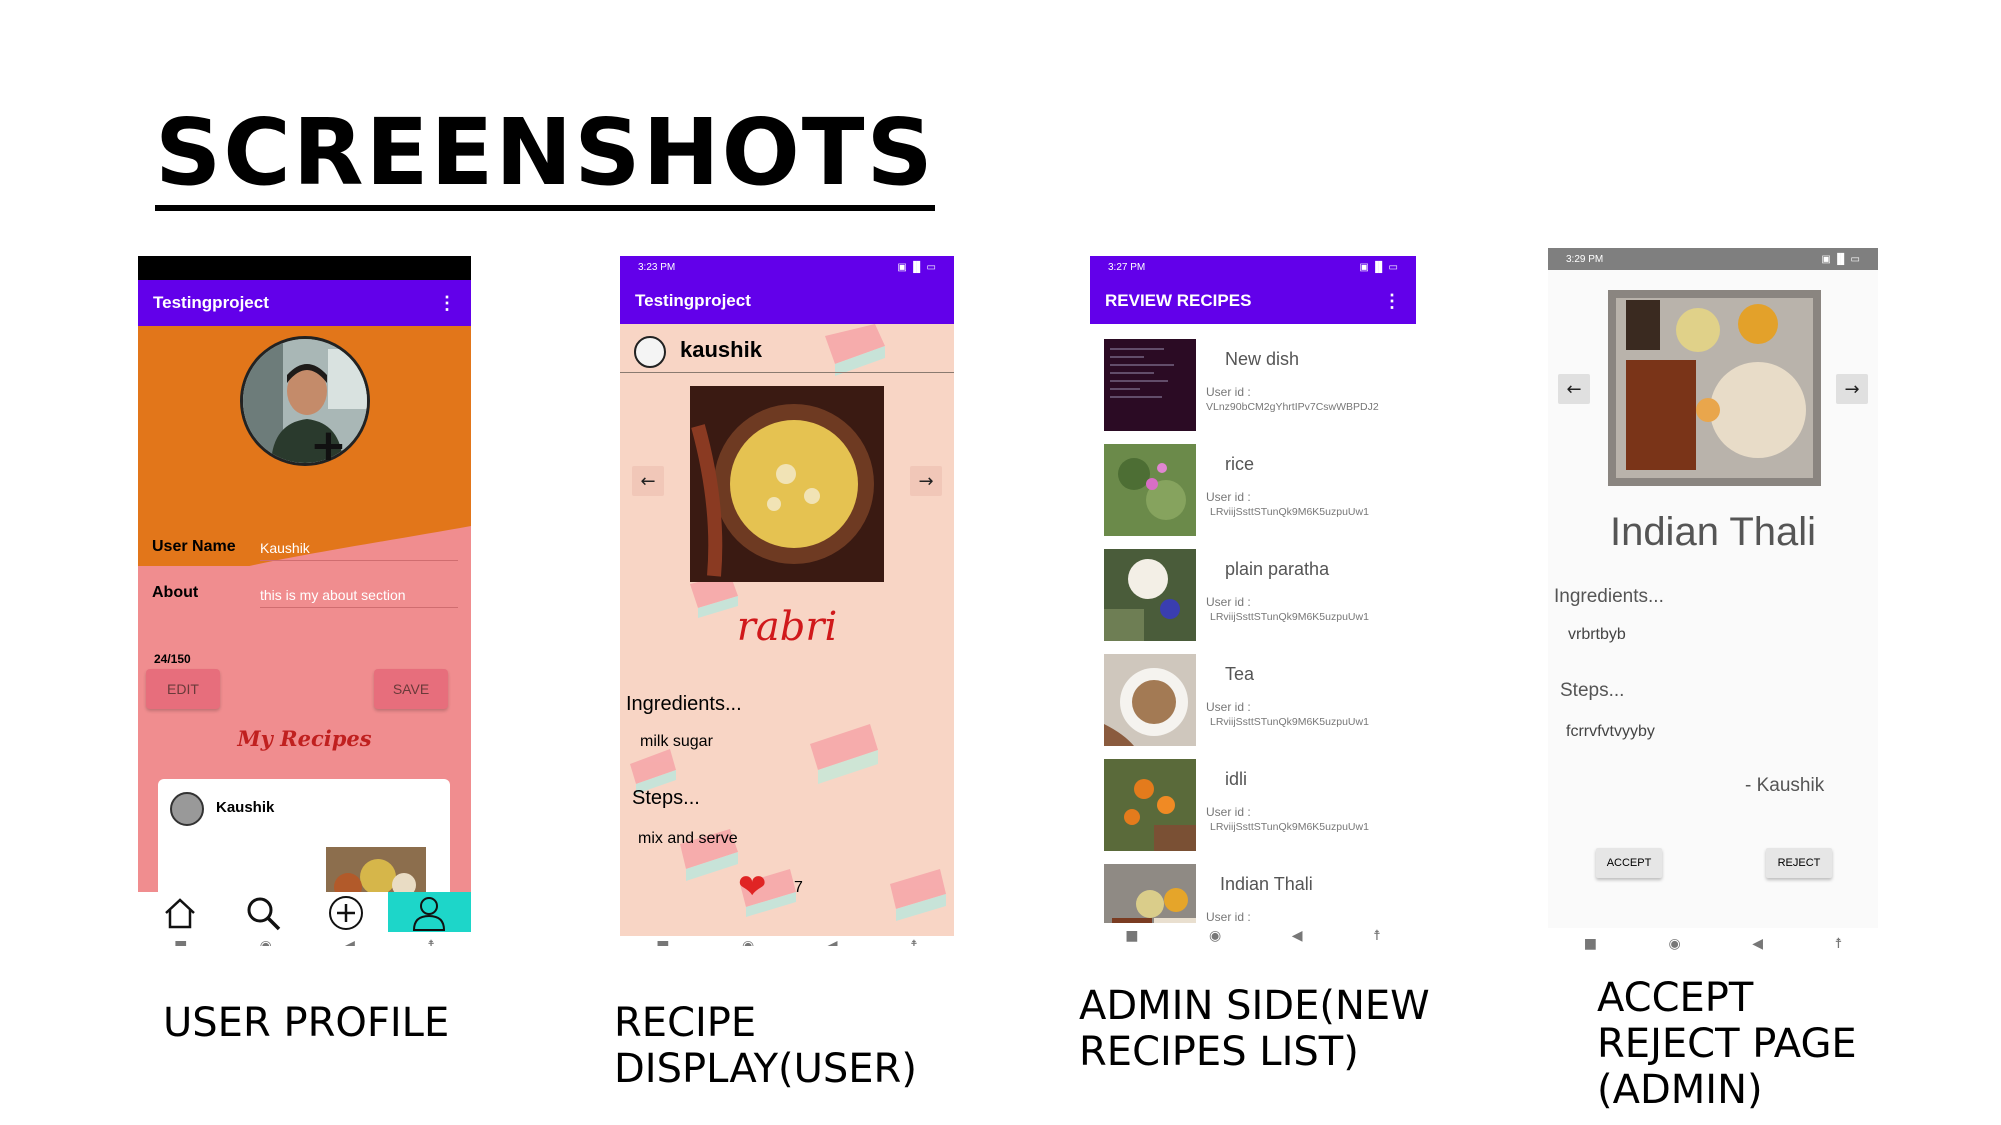 The width and height of the screenshot is (2001, 1125). Describe the element at coordinates (1240, 674) in the screenshot. I see `recipe-name: Tea` at that location.